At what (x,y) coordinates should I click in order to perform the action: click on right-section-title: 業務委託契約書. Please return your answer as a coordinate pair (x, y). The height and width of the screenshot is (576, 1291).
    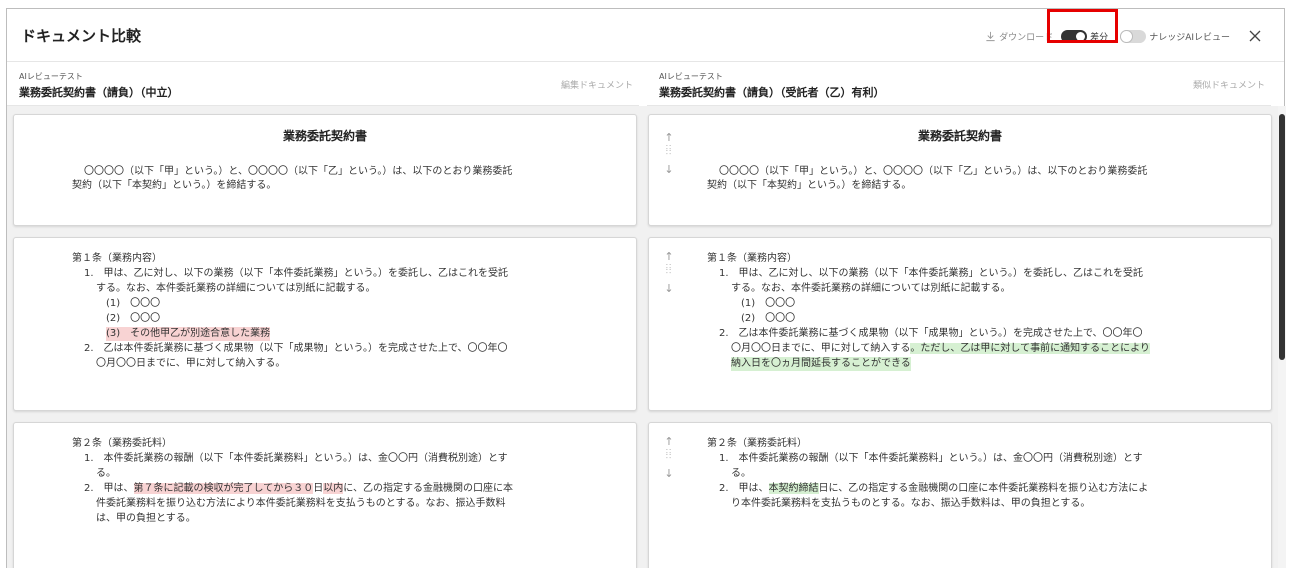
    Looking at the image, I should click on (959, 136).